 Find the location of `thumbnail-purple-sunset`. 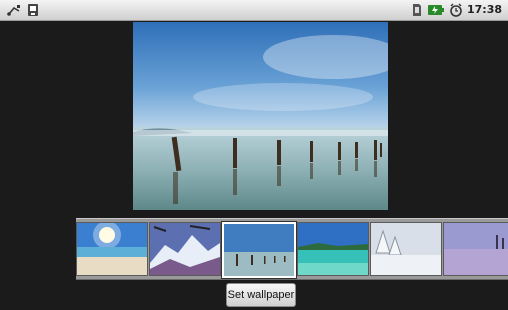

thumbnail-purple-sunset is located at coordinates (475, 249).